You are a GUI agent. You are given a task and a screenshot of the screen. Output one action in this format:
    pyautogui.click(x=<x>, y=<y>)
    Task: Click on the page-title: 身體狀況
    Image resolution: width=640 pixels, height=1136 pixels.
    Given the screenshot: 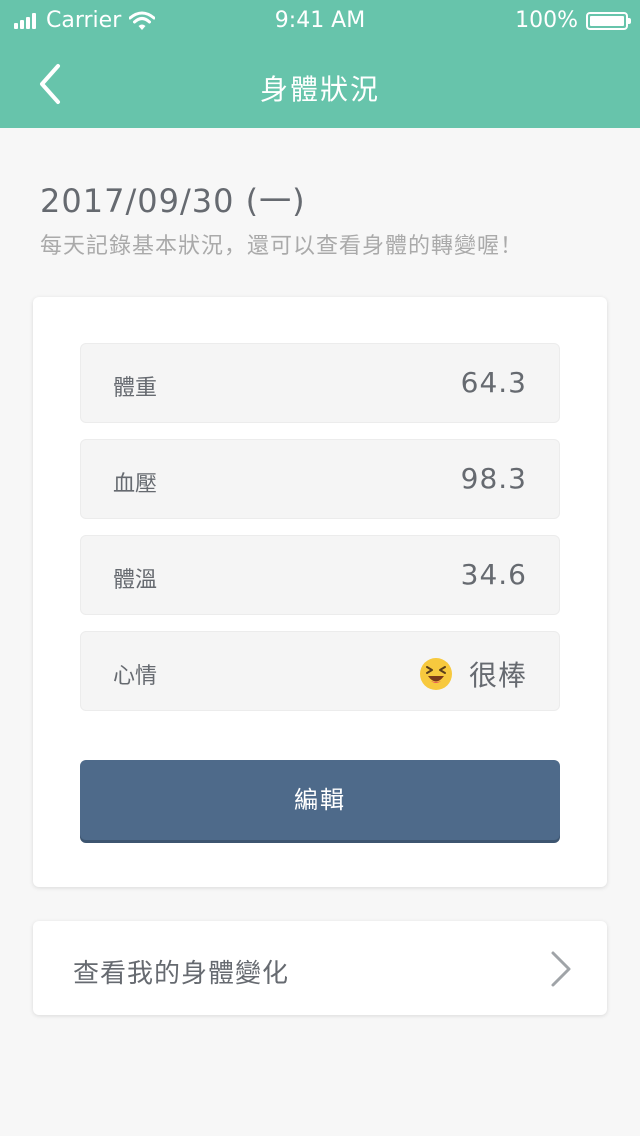 What is the action you would take?
    pyautogui.click(x=319, y=89)
    